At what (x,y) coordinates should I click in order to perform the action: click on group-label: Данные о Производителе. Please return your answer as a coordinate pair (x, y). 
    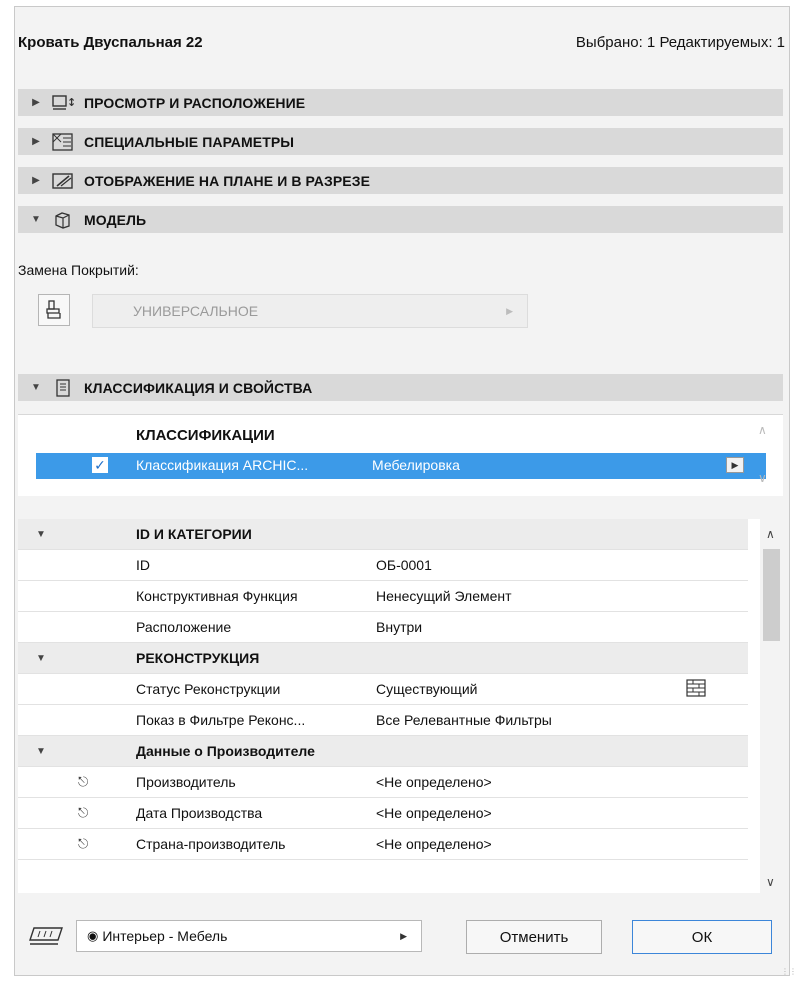
    Looking at the image, I should click on (225, 751).